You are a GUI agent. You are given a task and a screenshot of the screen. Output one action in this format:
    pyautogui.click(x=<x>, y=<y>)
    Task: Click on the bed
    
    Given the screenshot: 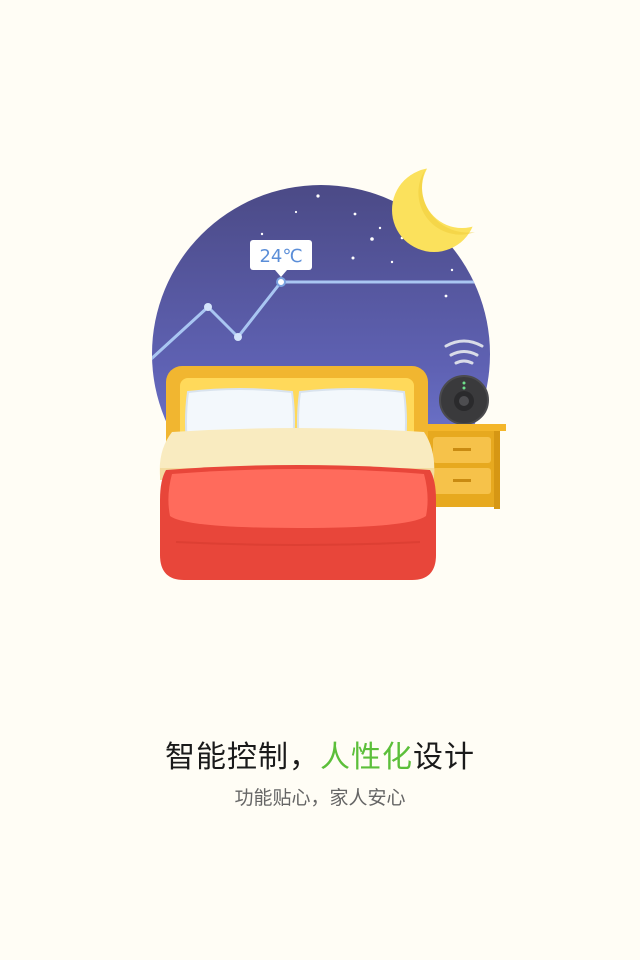 What is the action you would take?
    pyautogui.click(x=297, y=473)
    